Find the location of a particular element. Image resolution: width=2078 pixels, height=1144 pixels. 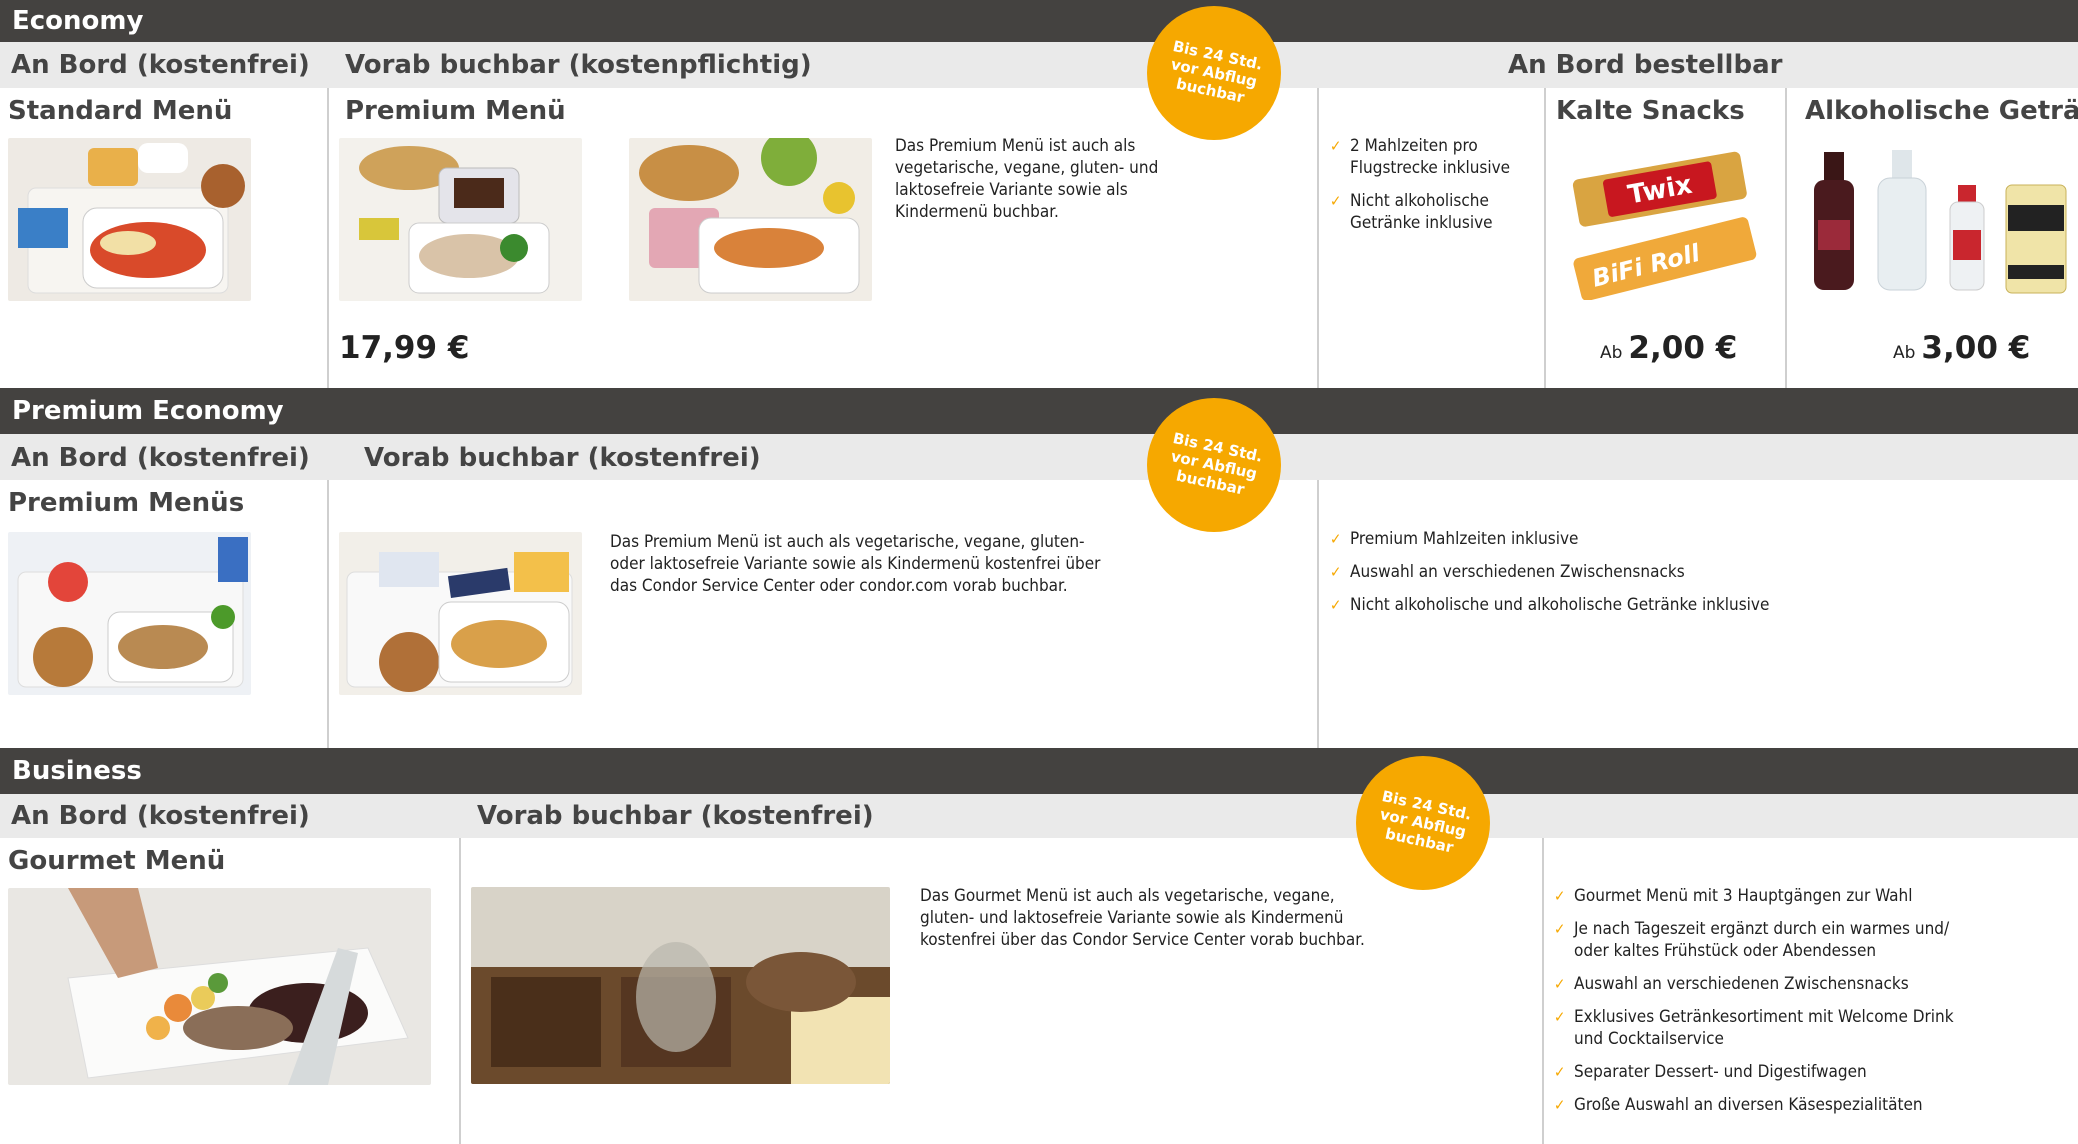

economy-orderable-label: An Bord bestellbar is located at coordinates (1645, 65).